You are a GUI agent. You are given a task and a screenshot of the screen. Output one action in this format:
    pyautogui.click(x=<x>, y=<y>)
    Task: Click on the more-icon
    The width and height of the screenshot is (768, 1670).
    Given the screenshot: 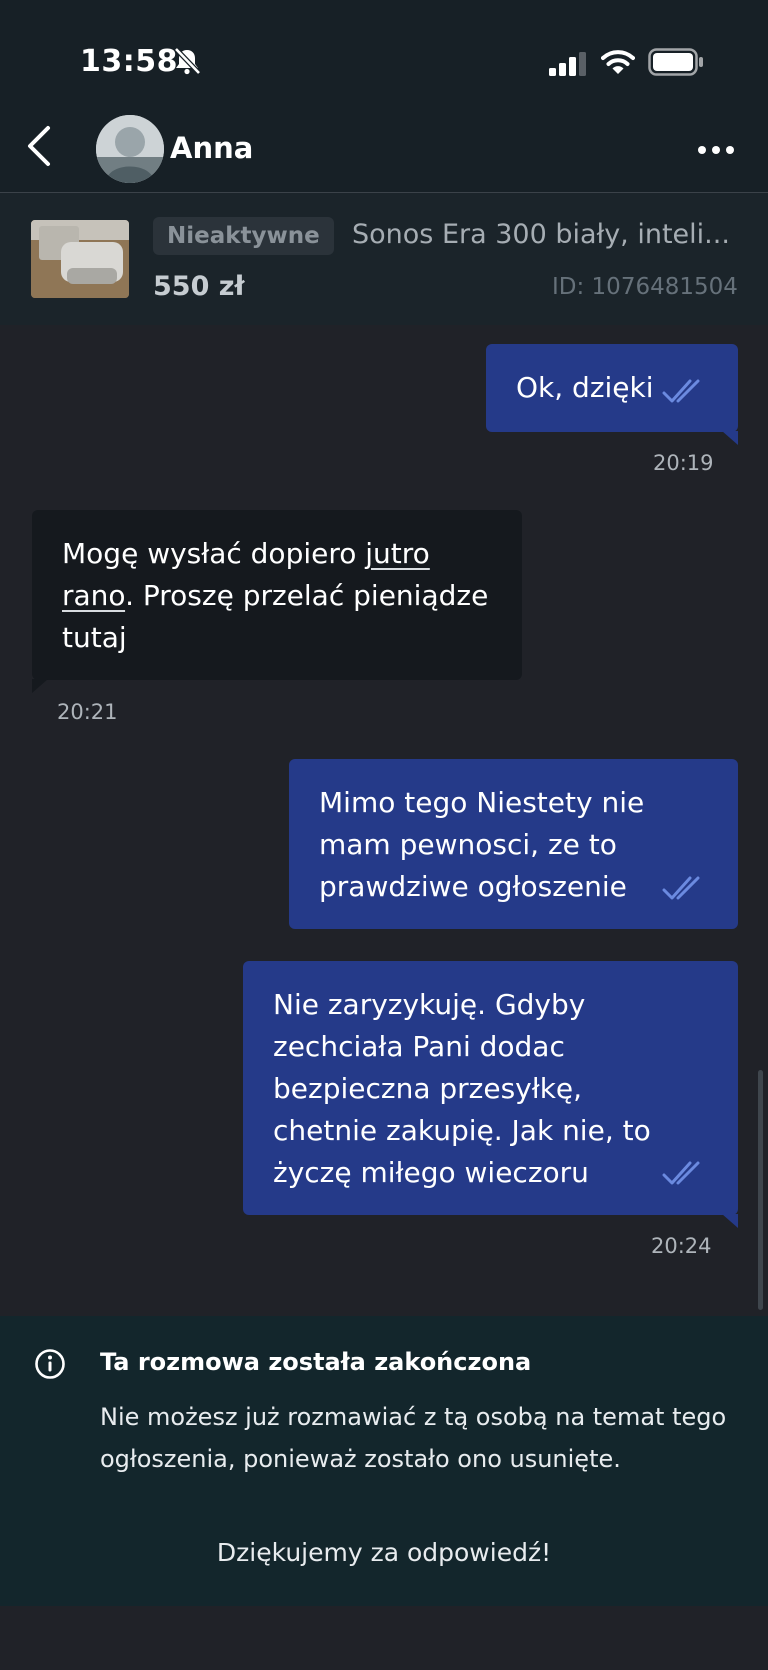 What is the action you would take?
    pyautogui.click(x=716, y=150)
    